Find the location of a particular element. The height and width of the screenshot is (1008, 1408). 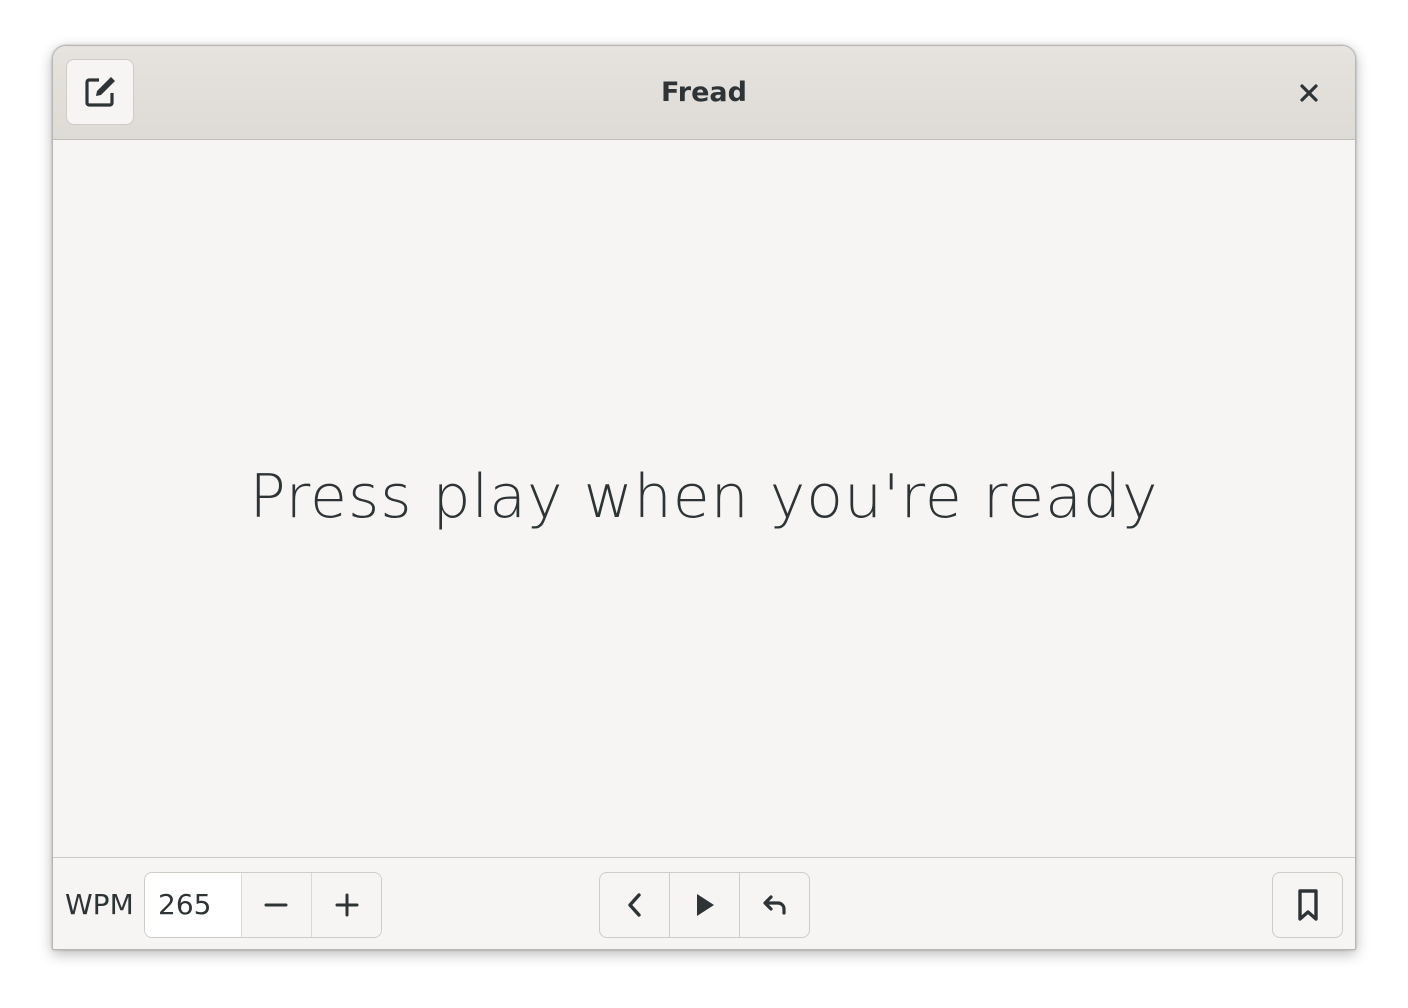

chevron-left-icon is located at coordinates (635, 905).